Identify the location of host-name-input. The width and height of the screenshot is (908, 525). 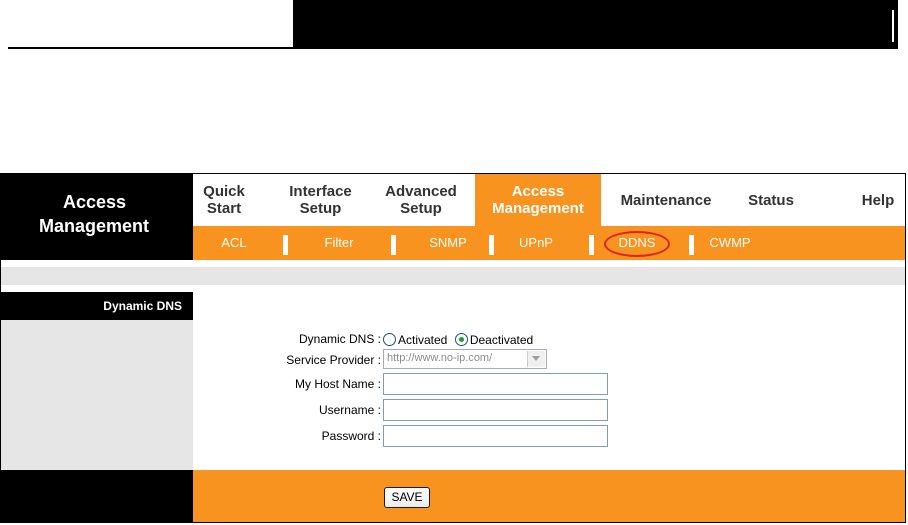
(495, 384).